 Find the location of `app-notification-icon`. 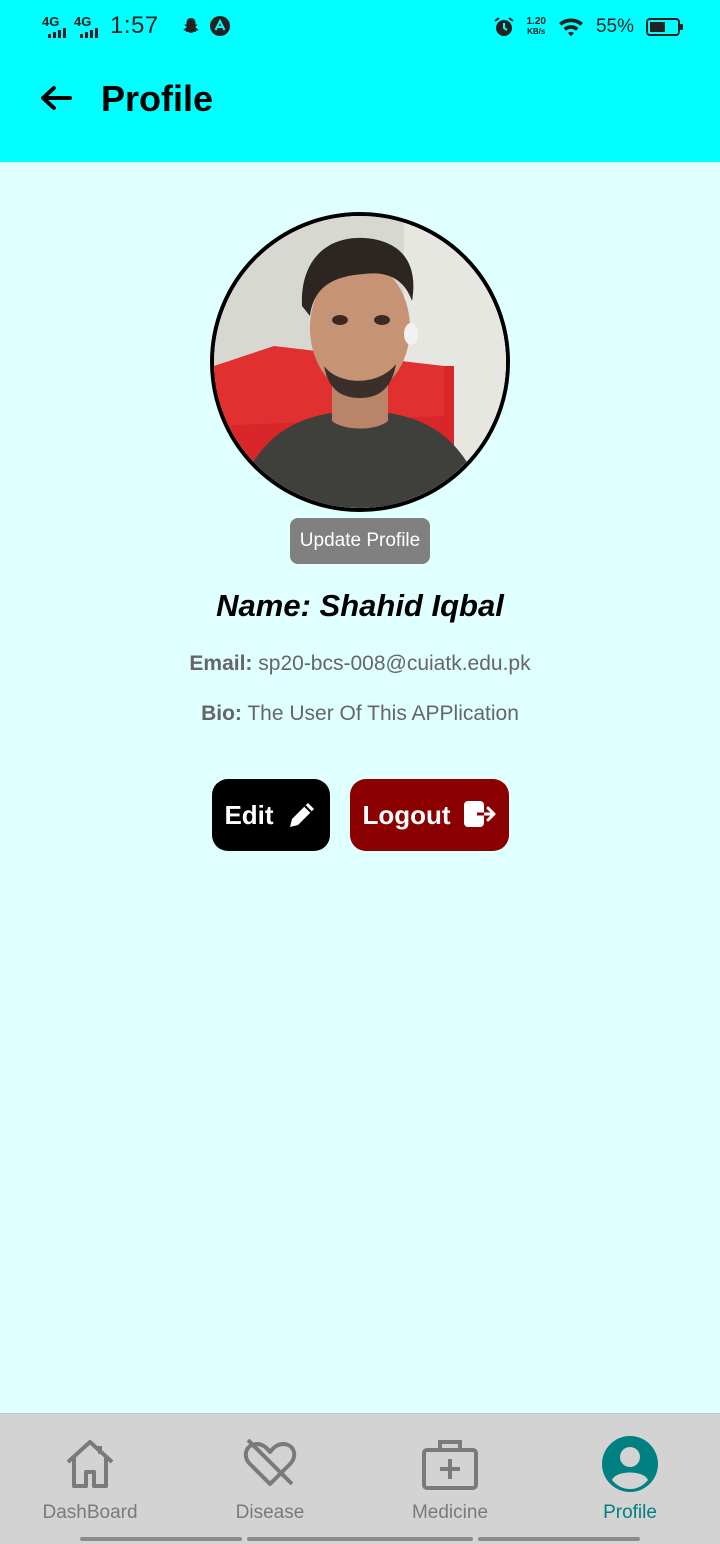

app-notification-icon is located at coordinates (219, 26).